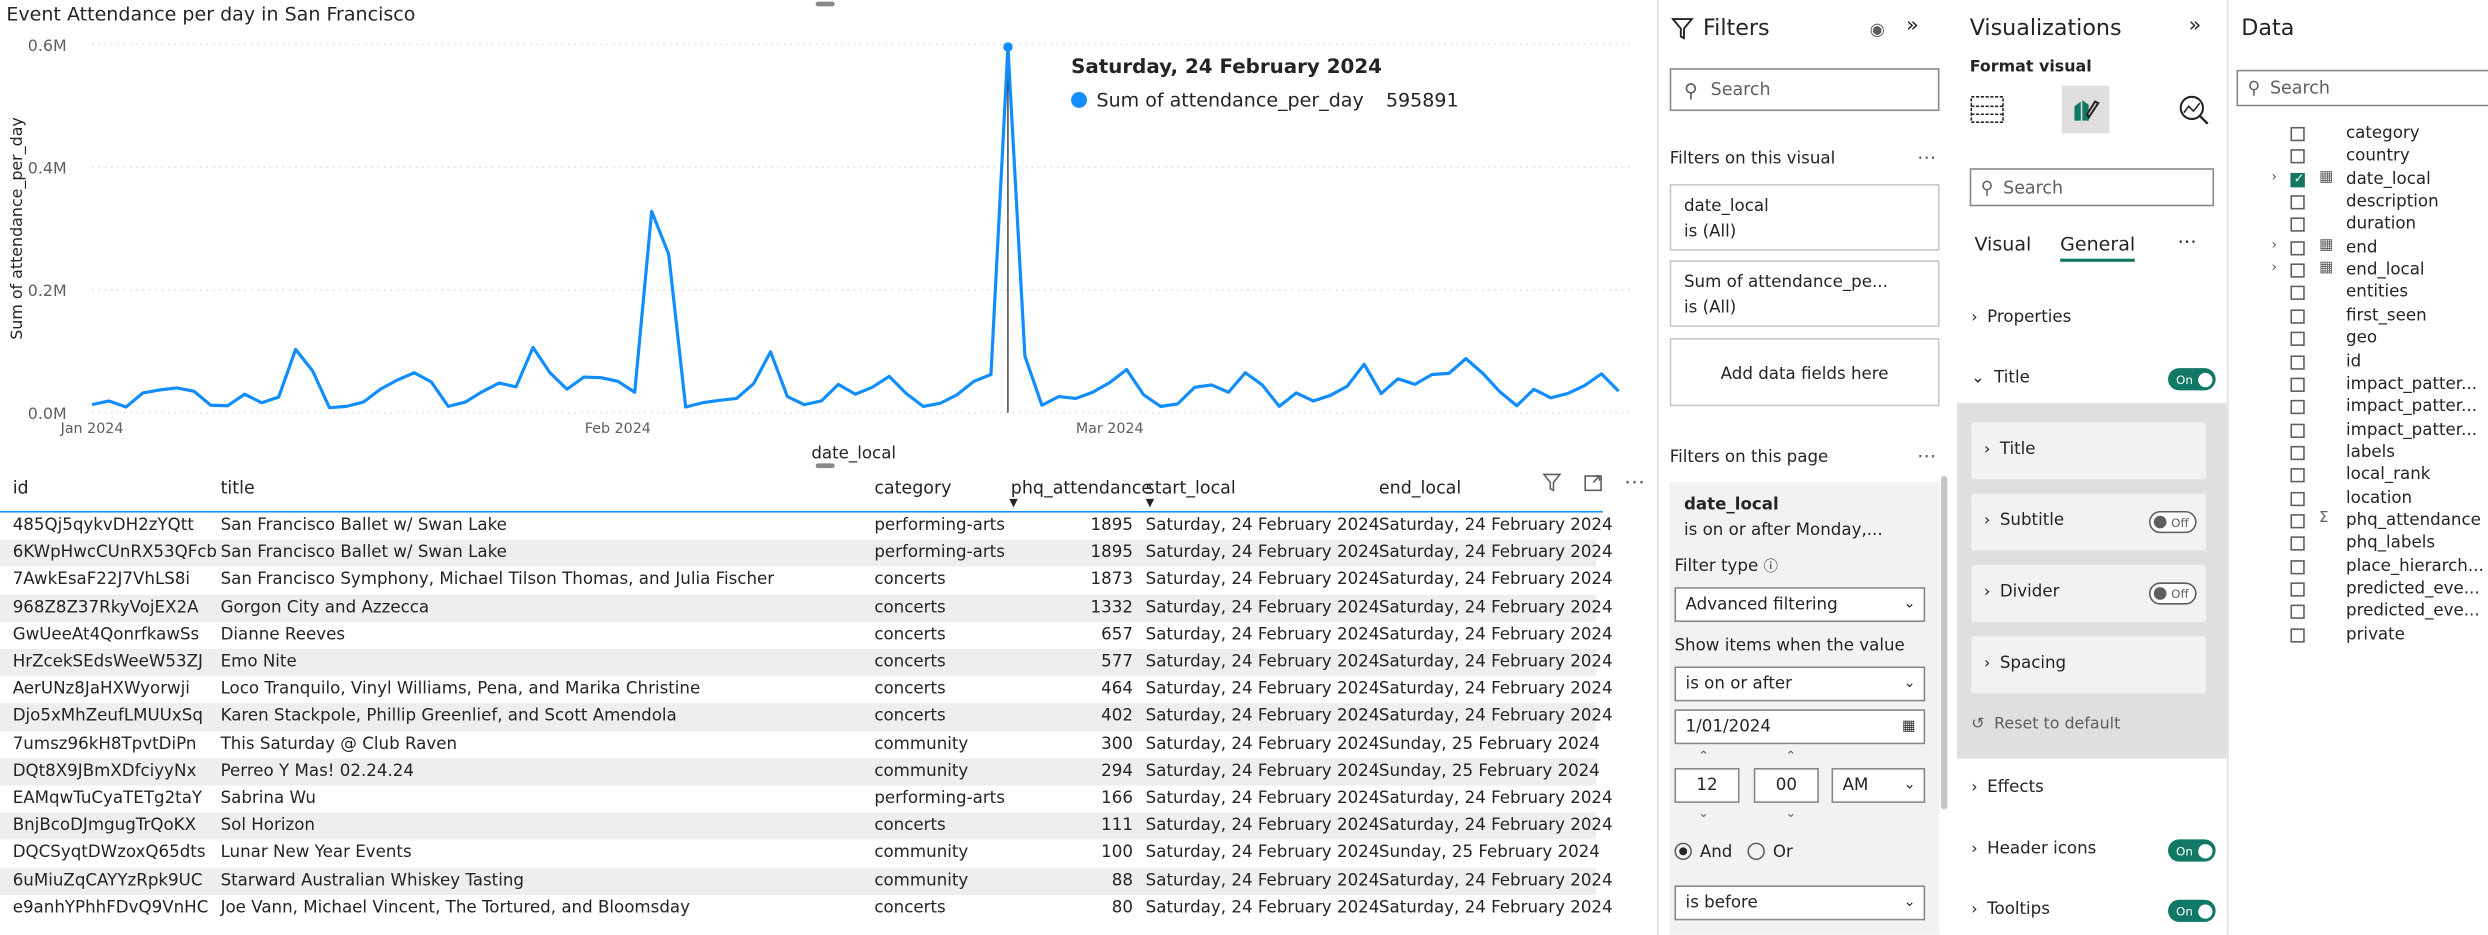  I want to click on collapse-visualizations-icon: », so click(2195, 26).